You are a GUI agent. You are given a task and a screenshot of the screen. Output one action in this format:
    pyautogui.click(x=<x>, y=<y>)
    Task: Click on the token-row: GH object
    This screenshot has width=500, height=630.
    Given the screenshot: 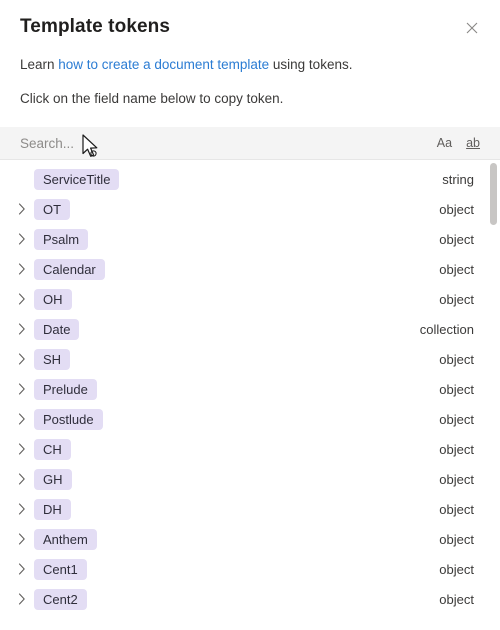 What is the action you would take?
    pyautogui.click(x=250, y=479)
    